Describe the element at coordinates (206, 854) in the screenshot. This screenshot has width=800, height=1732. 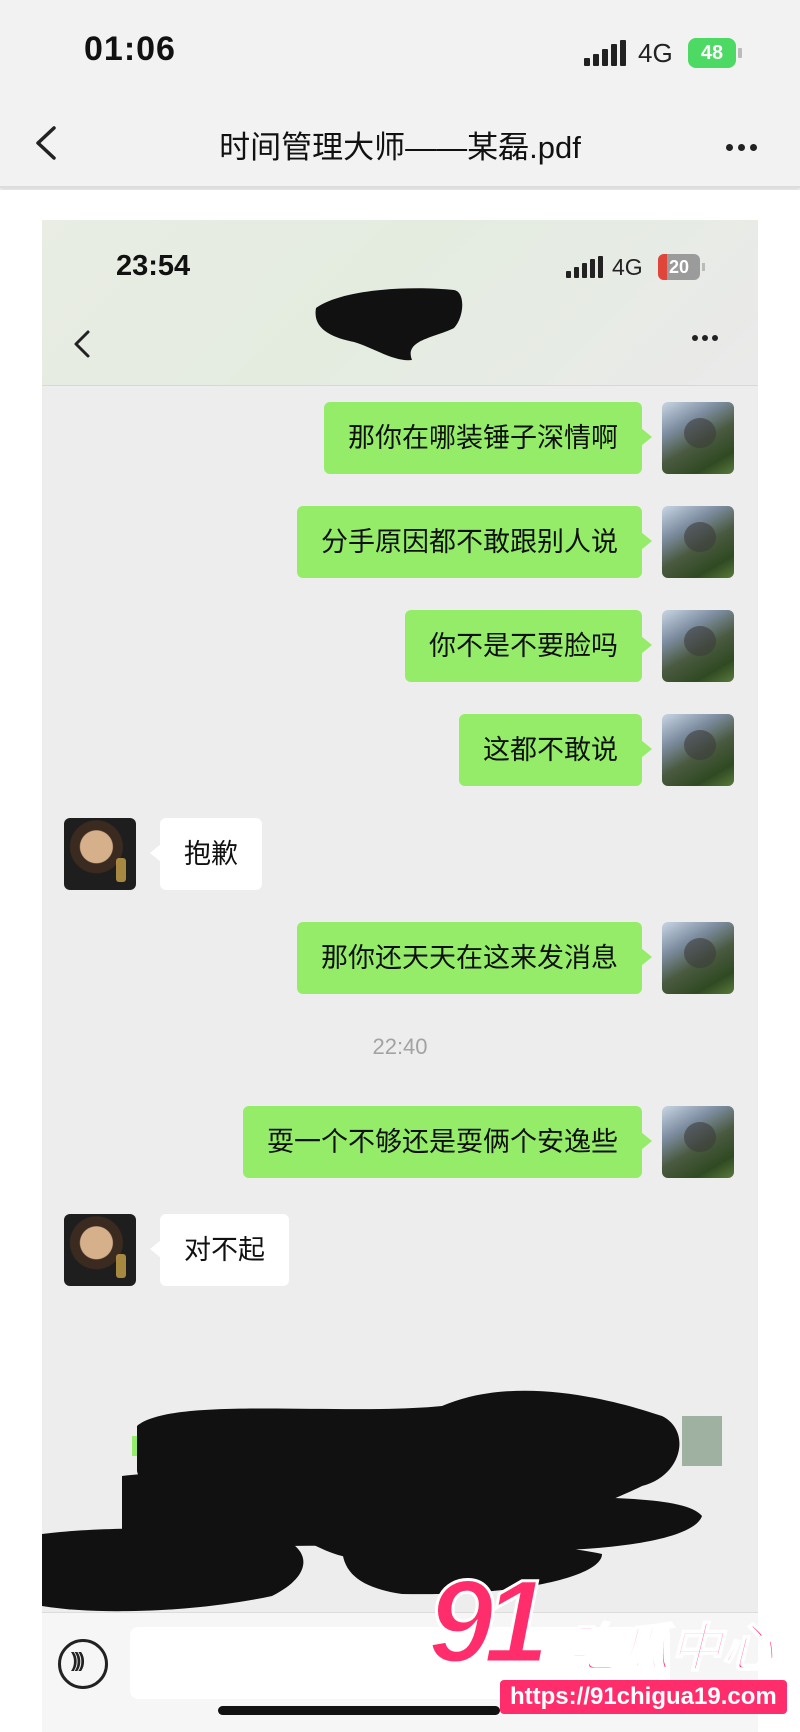
I see `message-bubble: 抱歉` at that location.